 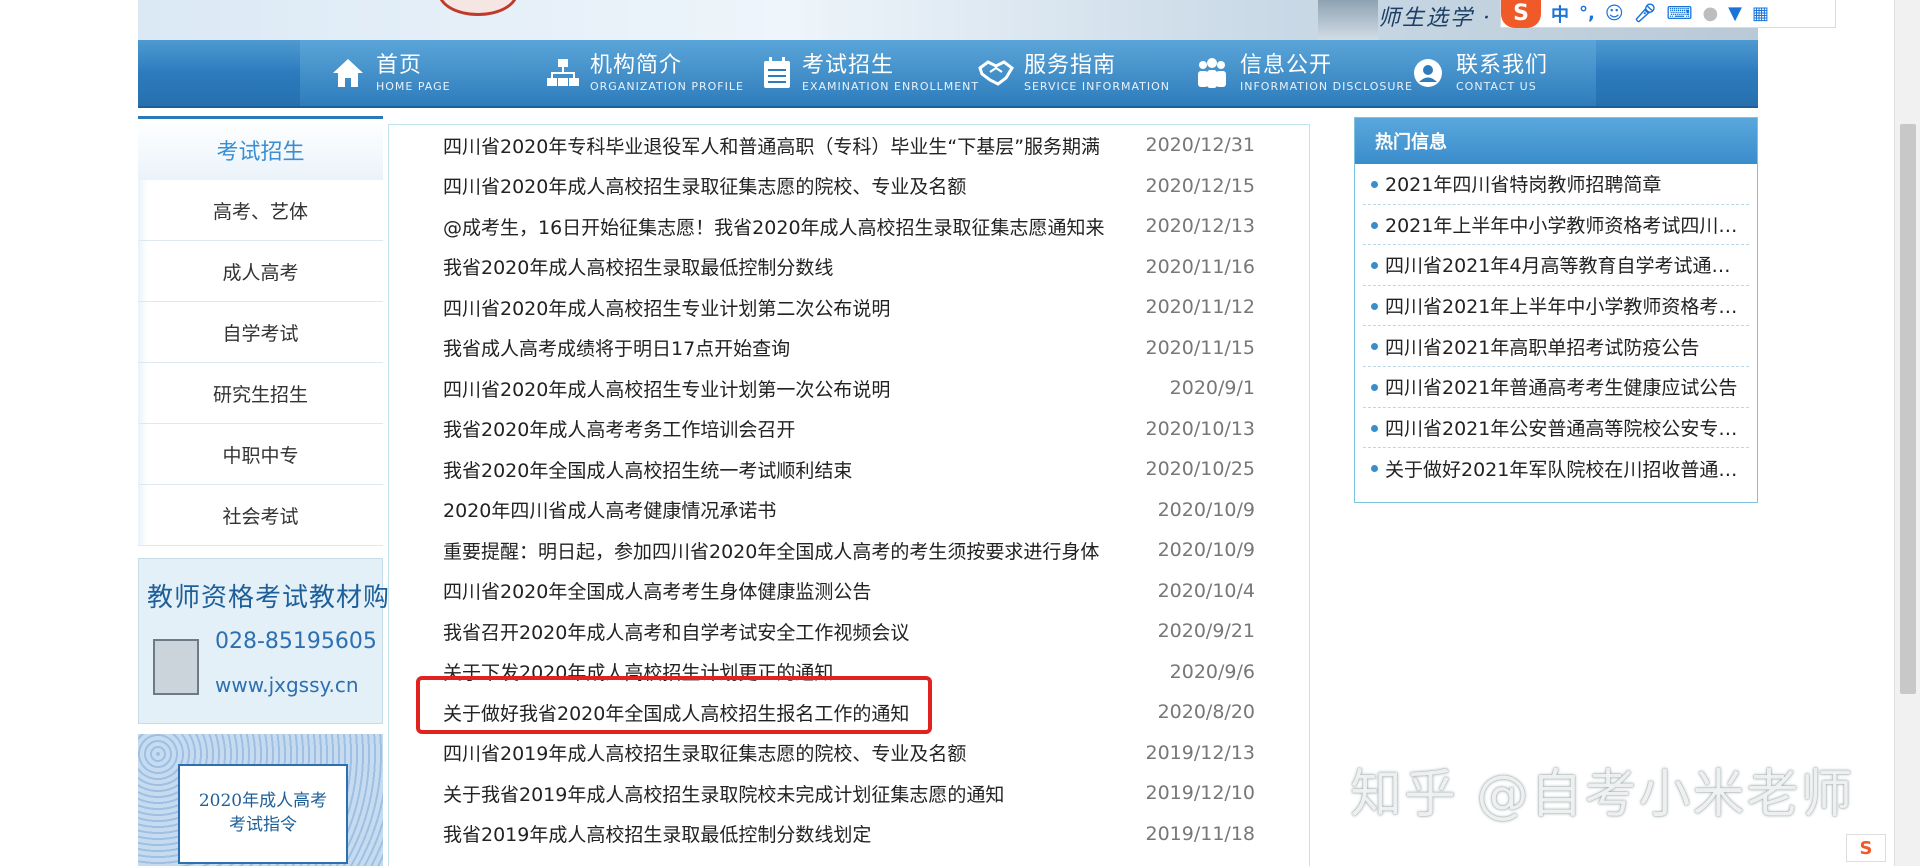 I want to click on news-title: 四川省2019年成人高校招生录取征集志愿的院校、专业及名额, so click(x=704, y=752).